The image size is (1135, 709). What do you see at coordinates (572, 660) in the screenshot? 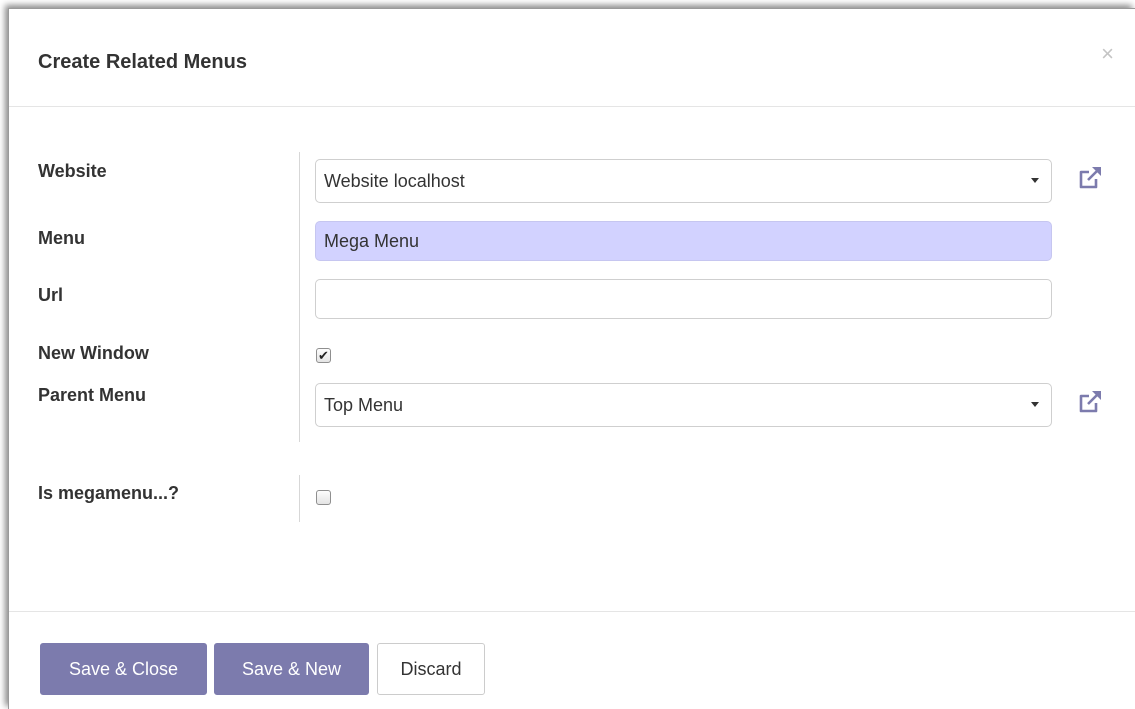
I see `dialog-footer: Save & Close Save & New Discard` at bounding box center [572, 660].